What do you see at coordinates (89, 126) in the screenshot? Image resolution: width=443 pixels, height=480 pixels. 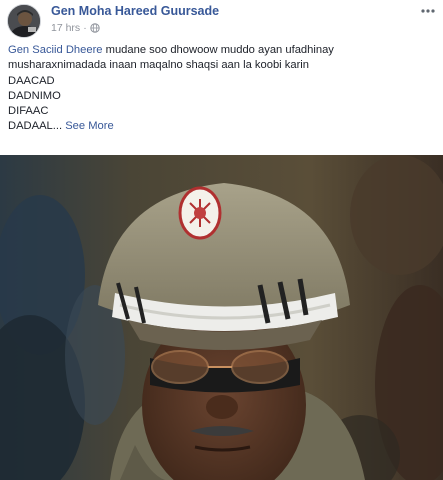 I see `see-more-link: See More` at bounding box center [89, 126].